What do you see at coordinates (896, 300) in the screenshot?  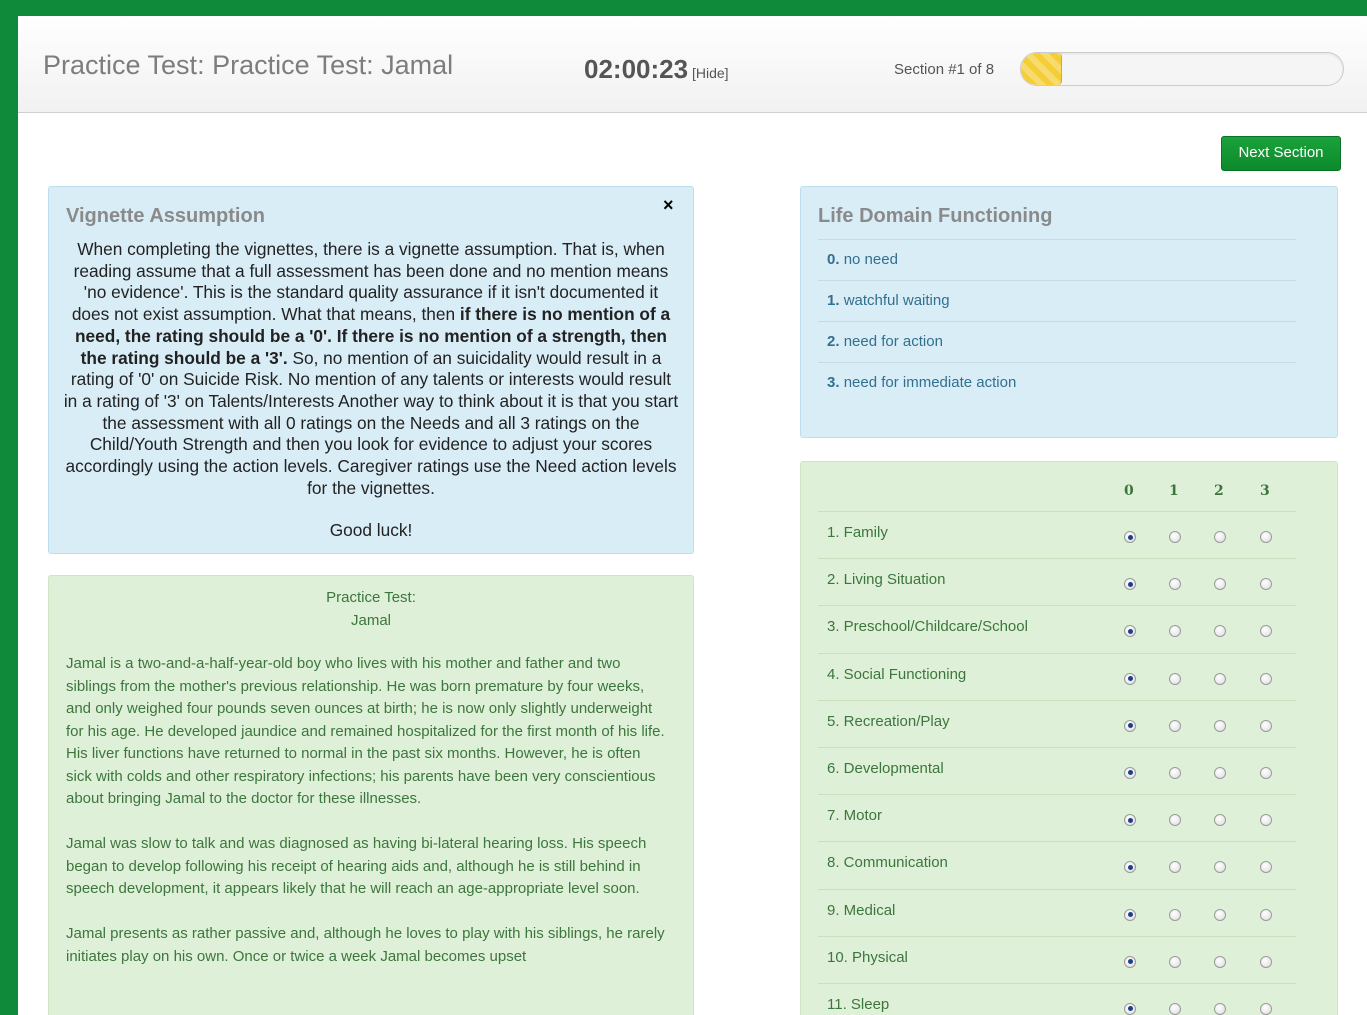 I see `rating-level-label: watchful waiting` at bounding box center [896, 300].